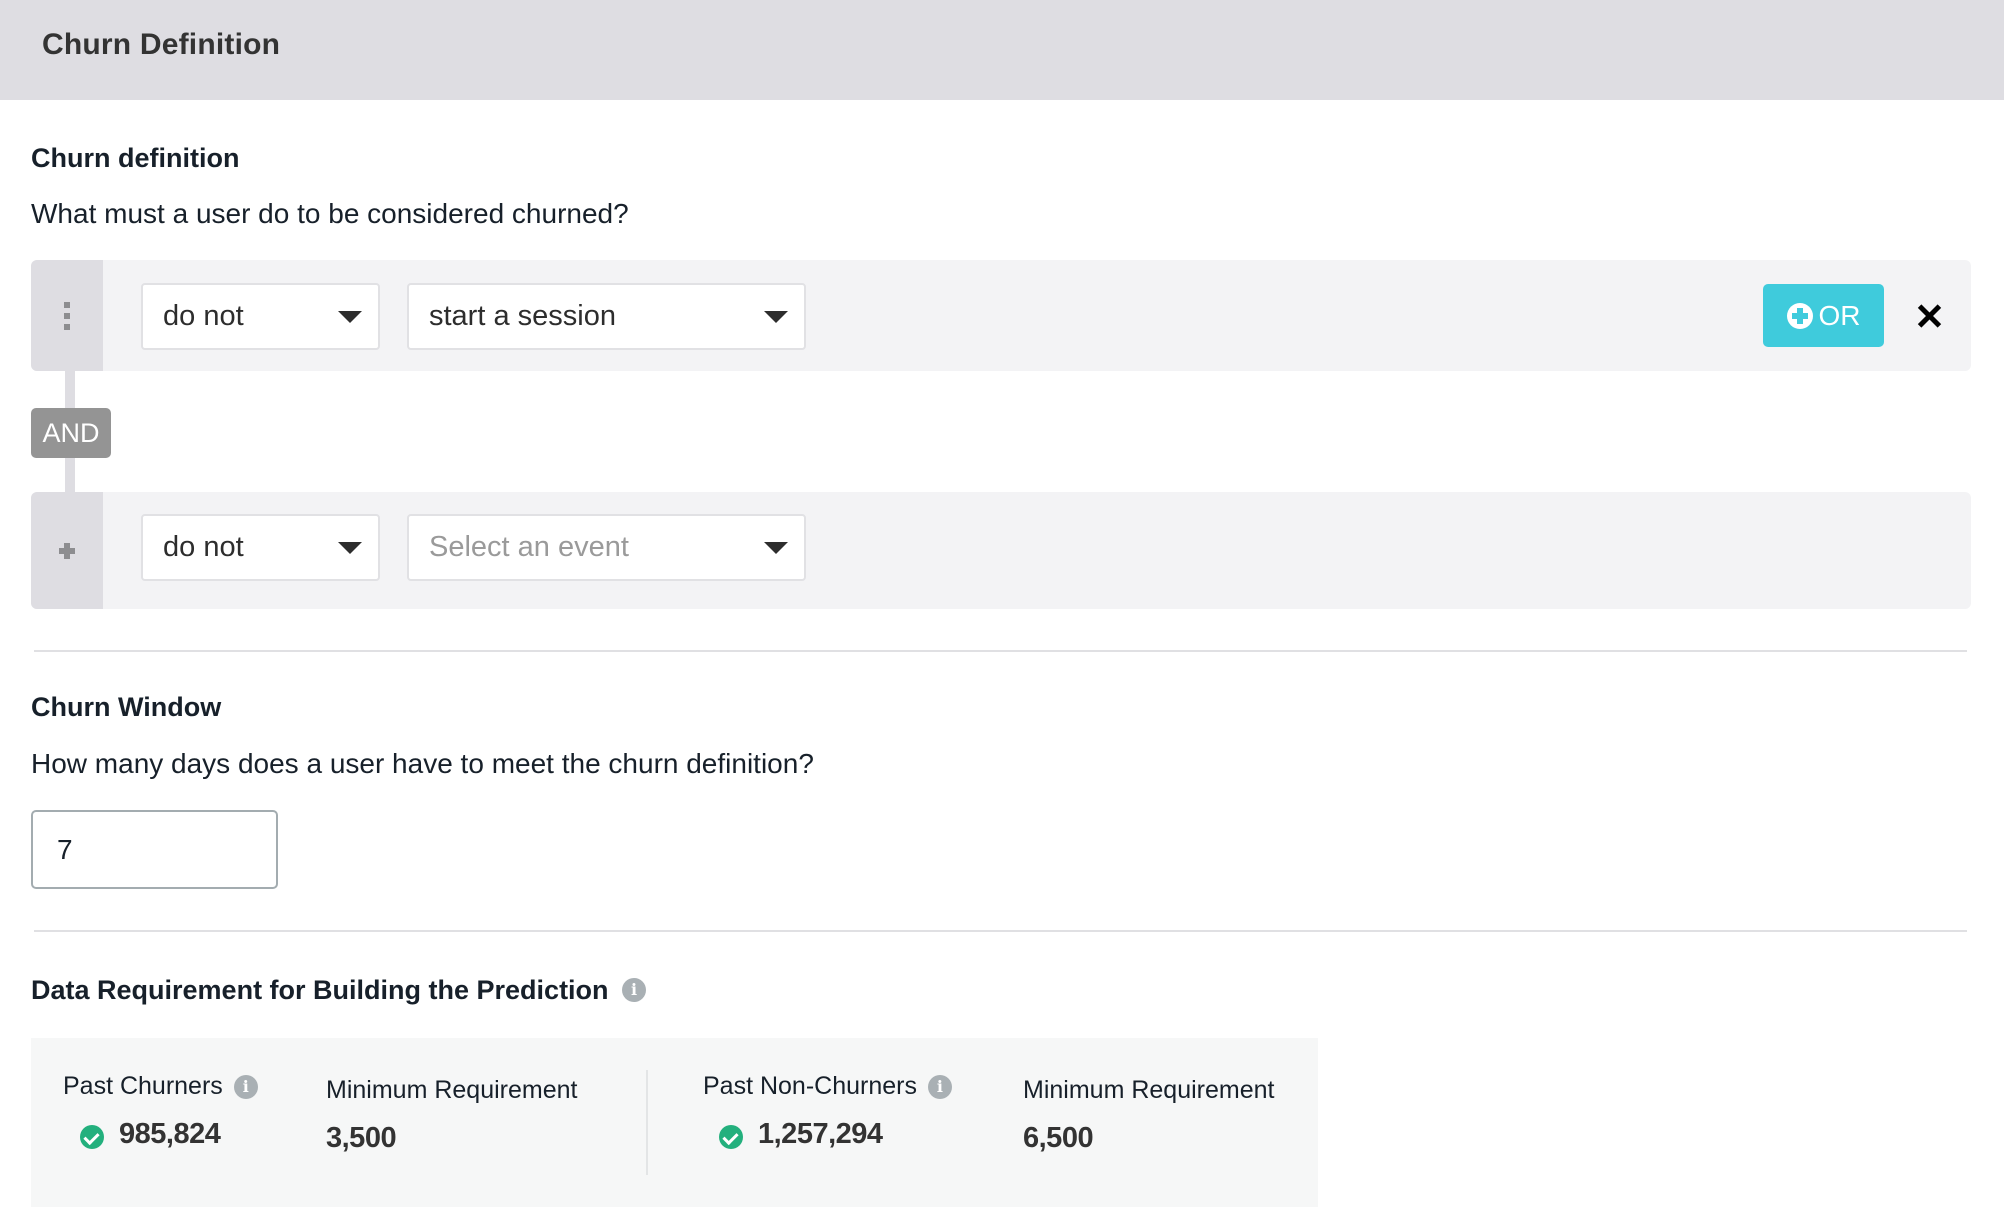 This screenshot has width=2004, height=1230. I want to click on add-or-button: OR, so click(1823, 315).